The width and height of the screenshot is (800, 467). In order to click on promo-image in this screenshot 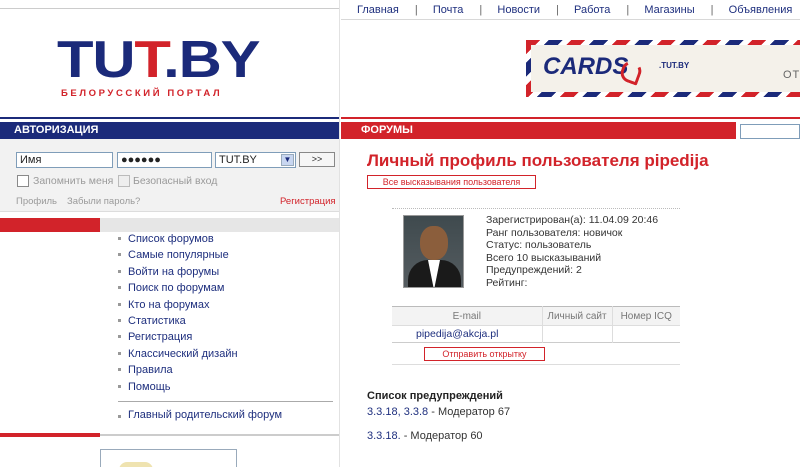, I will do `click(136, 464)`.